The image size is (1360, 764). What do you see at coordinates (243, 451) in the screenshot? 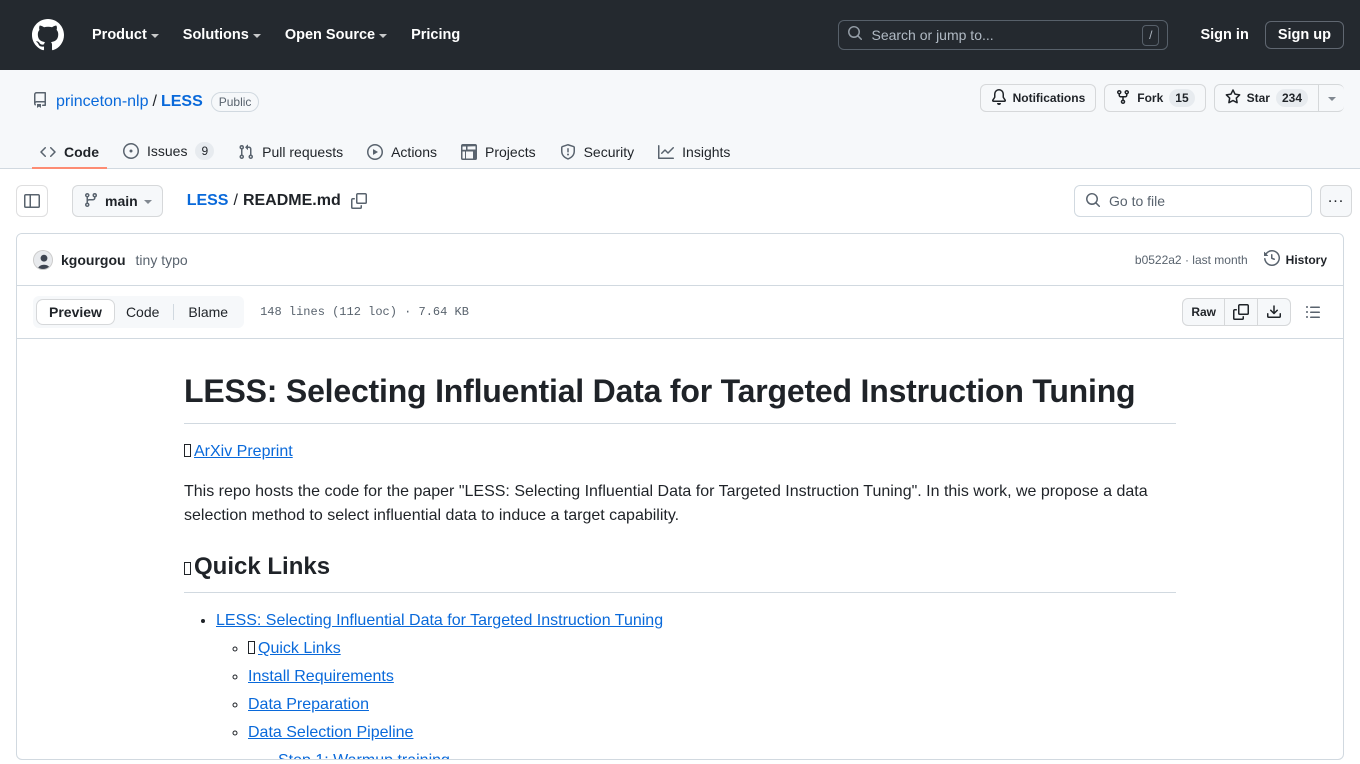
I see `arxiv-preprint-link: ArXiv Preprint` at bounding box center [243, 451].